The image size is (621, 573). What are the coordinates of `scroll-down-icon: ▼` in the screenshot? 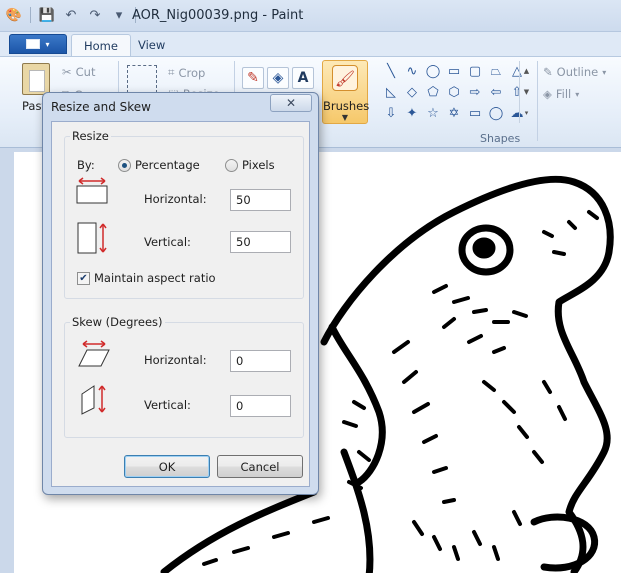 It's located at (526, 92).